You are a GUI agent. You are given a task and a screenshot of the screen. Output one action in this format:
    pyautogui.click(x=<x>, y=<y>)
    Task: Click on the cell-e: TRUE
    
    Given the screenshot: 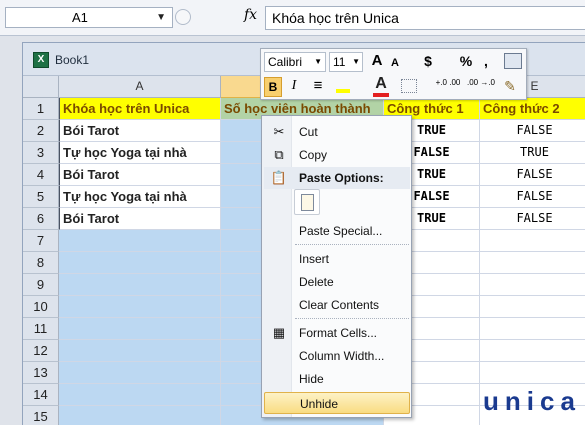 What is the action you would take?
    pyautogui.click(x=532, y=153)
    